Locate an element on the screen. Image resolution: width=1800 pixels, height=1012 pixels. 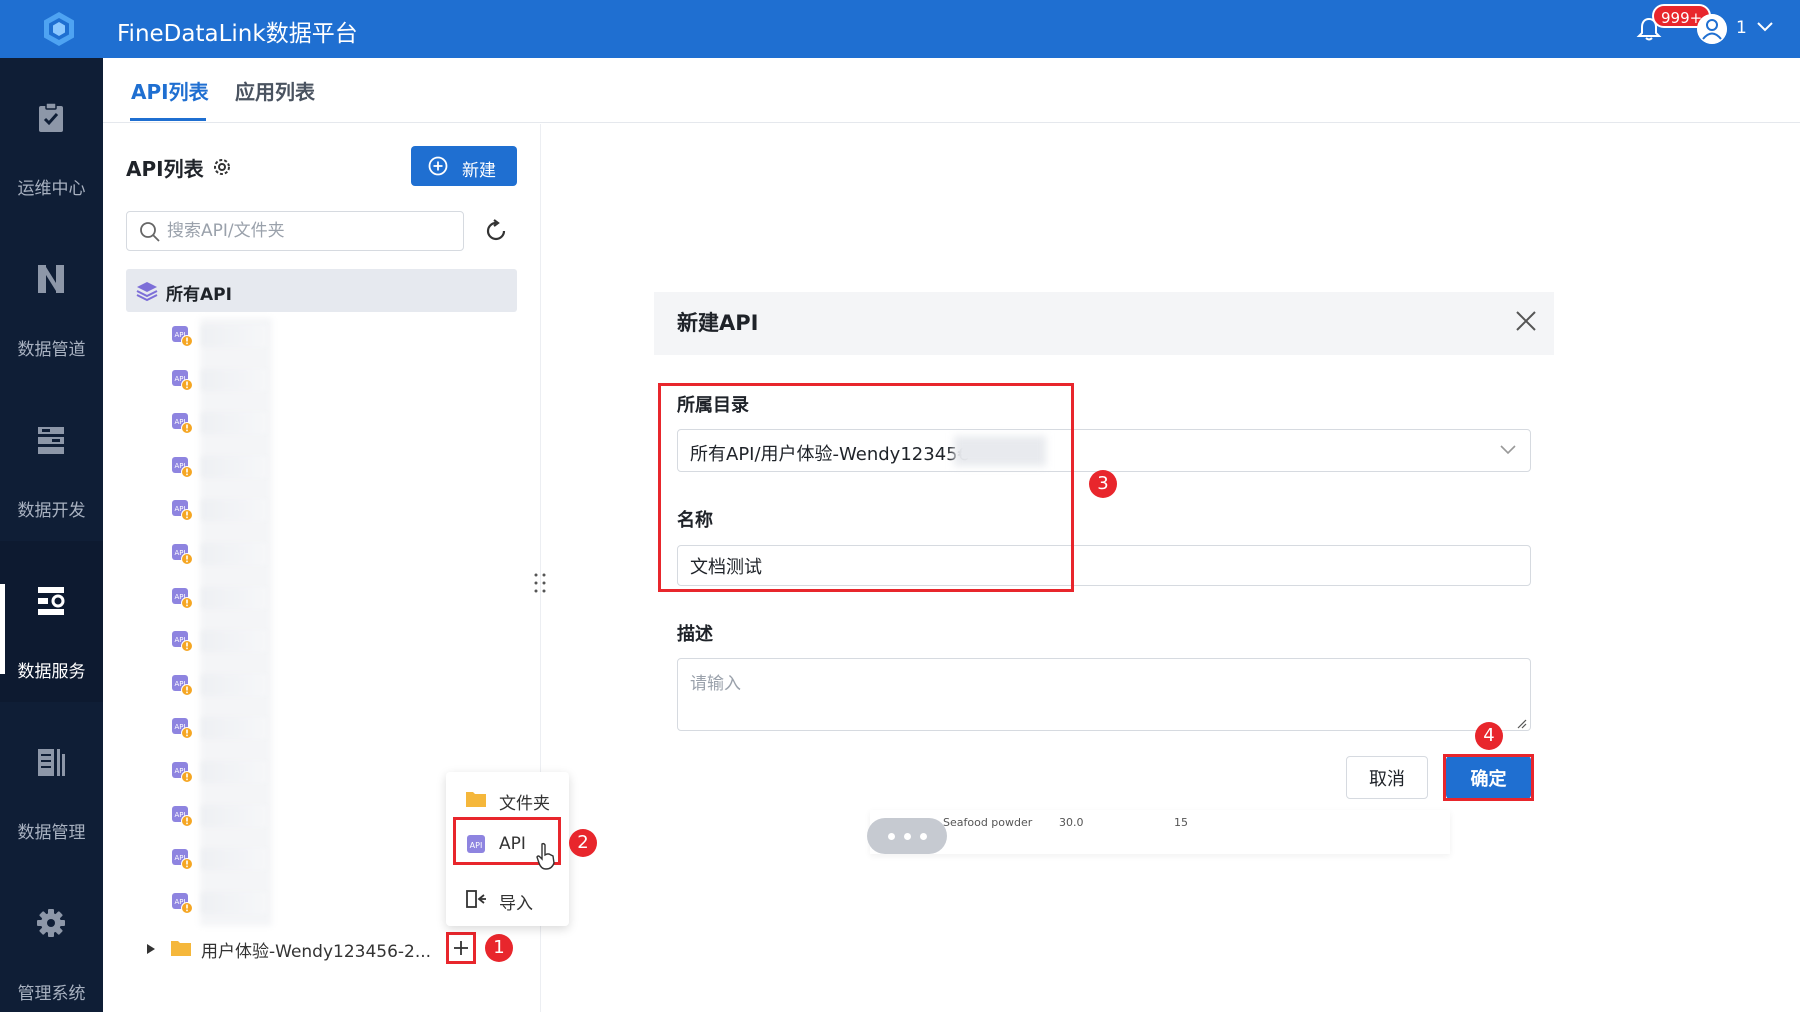
nav-item-system: 管理系统 is located at coordinates (51, 937).